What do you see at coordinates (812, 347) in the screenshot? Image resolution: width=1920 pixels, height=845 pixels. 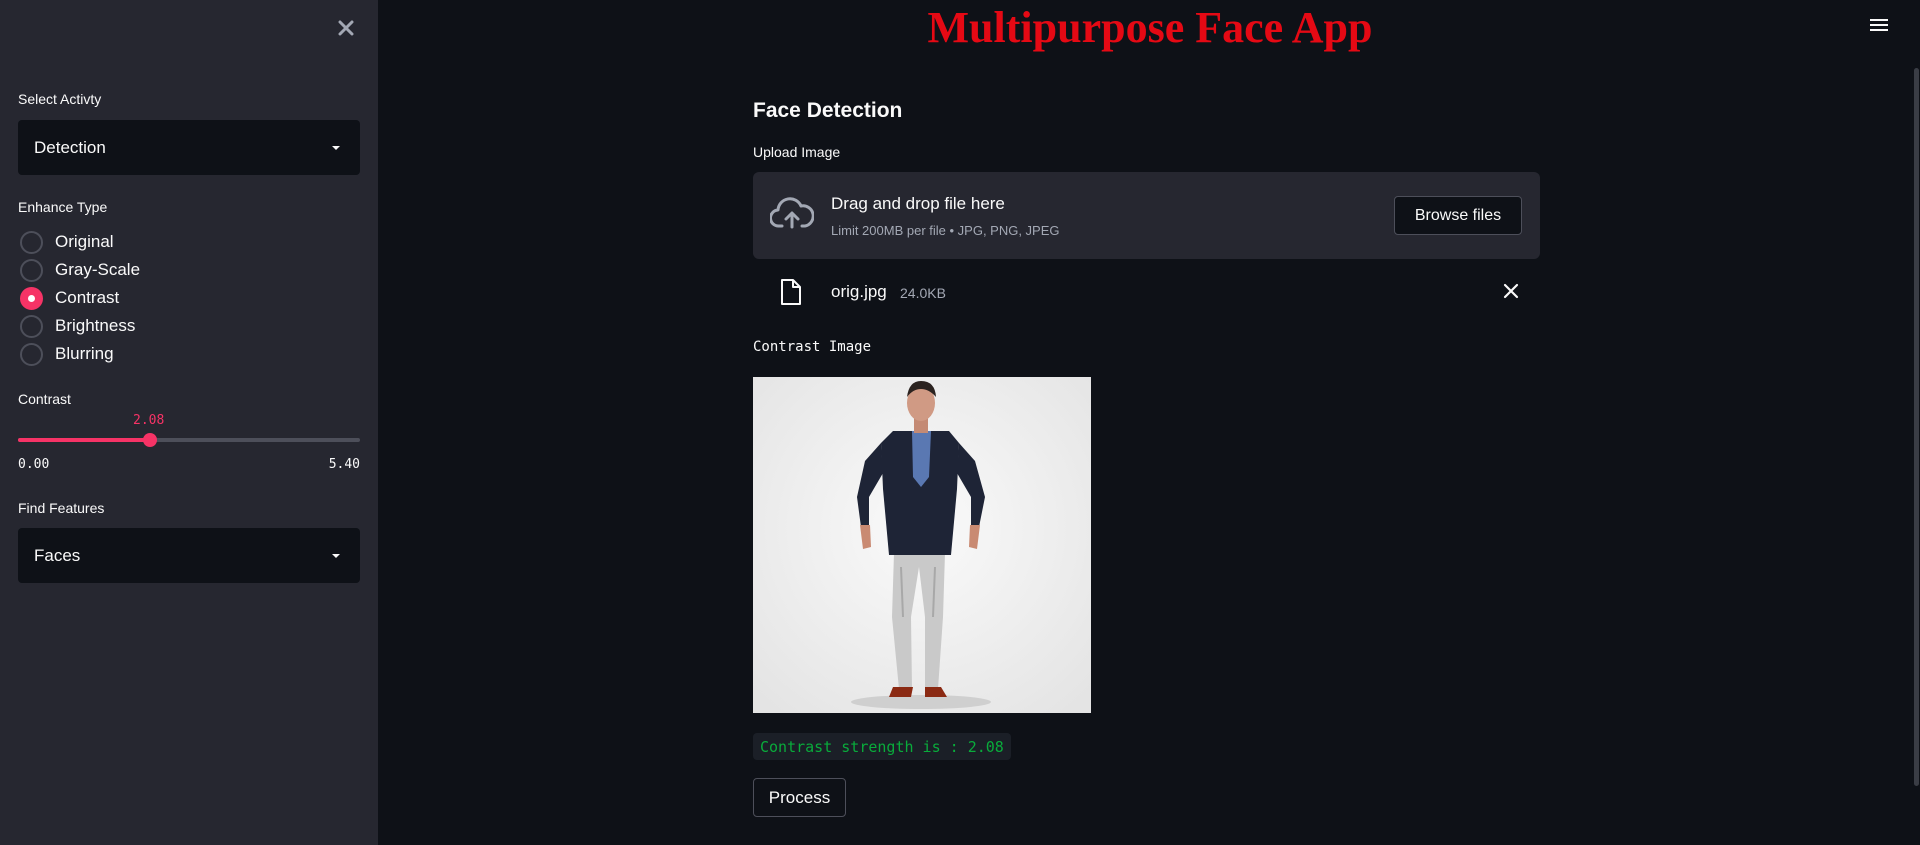 I see `image-caption: Contrast Image` at bounding box center [812, 347].